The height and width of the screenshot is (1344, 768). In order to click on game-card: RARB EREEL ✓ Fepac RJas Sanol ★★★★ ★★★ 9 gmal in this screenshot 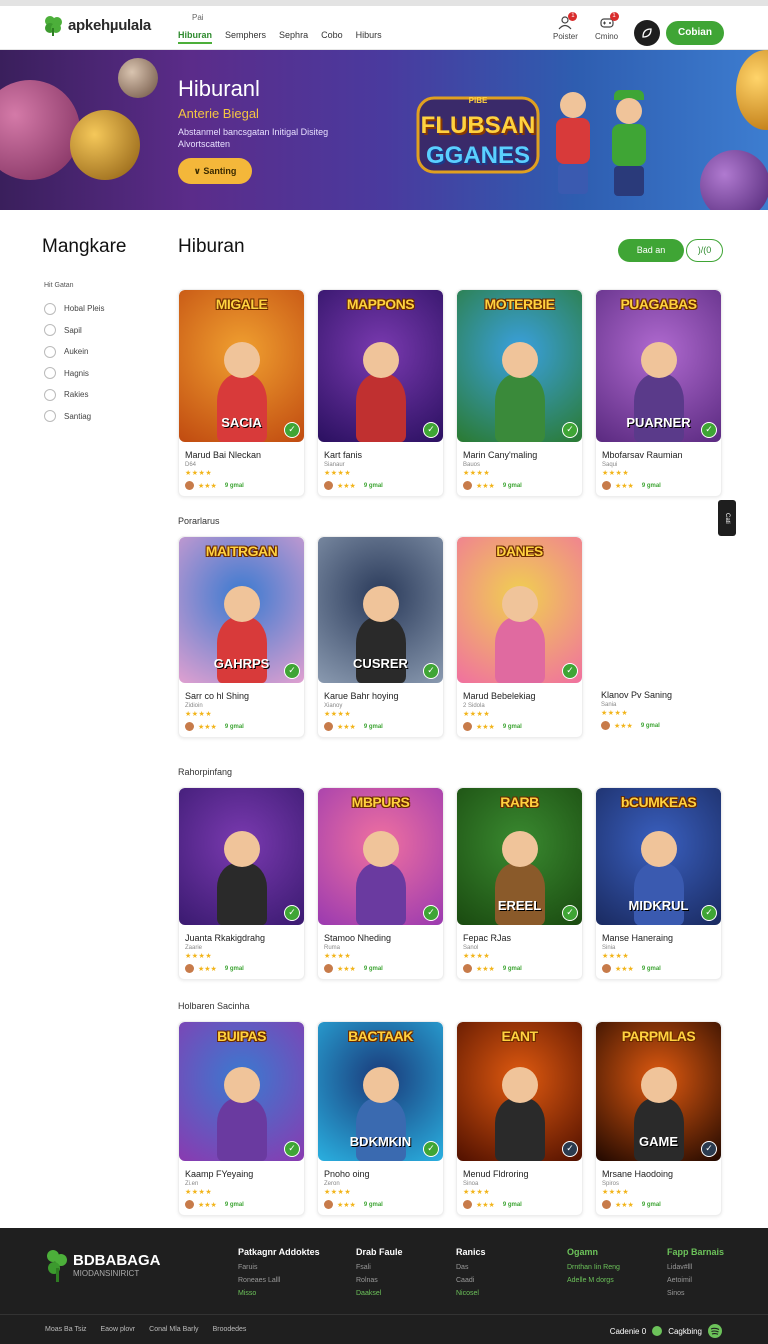, I will do `click(519, 883)`.